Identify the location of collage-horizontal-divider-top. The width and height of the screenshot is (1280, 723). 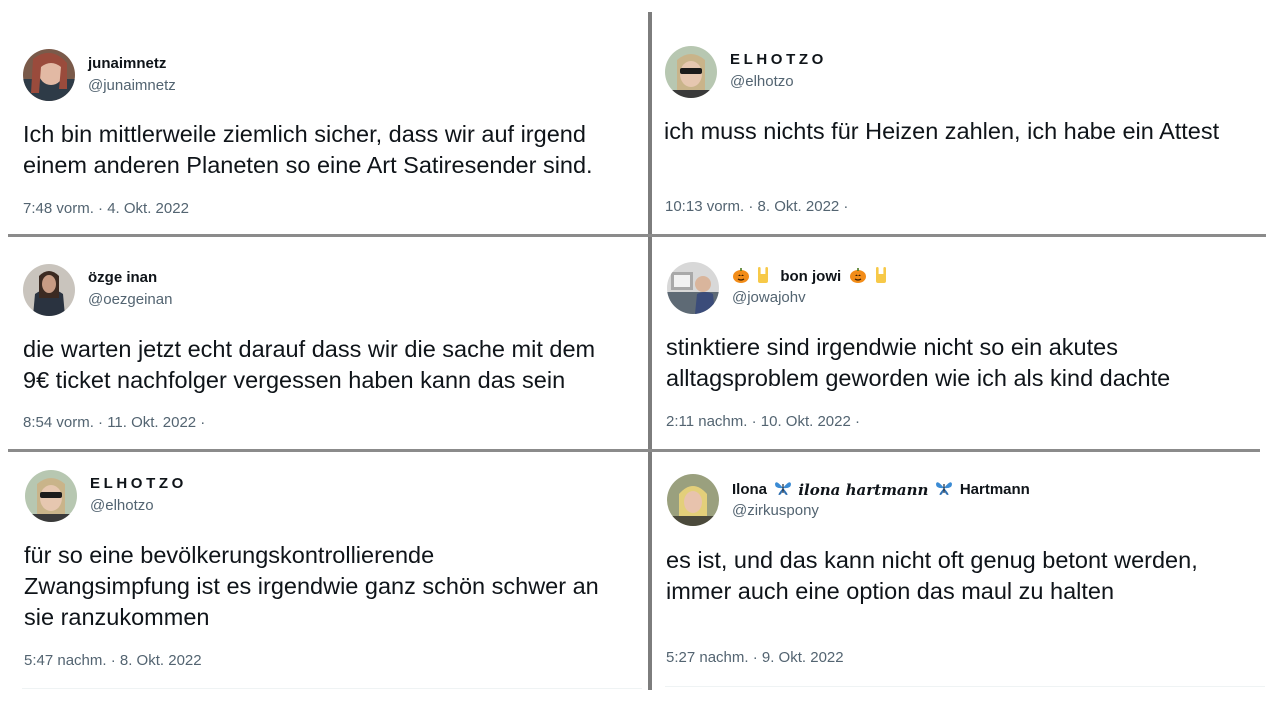
(637, 235).